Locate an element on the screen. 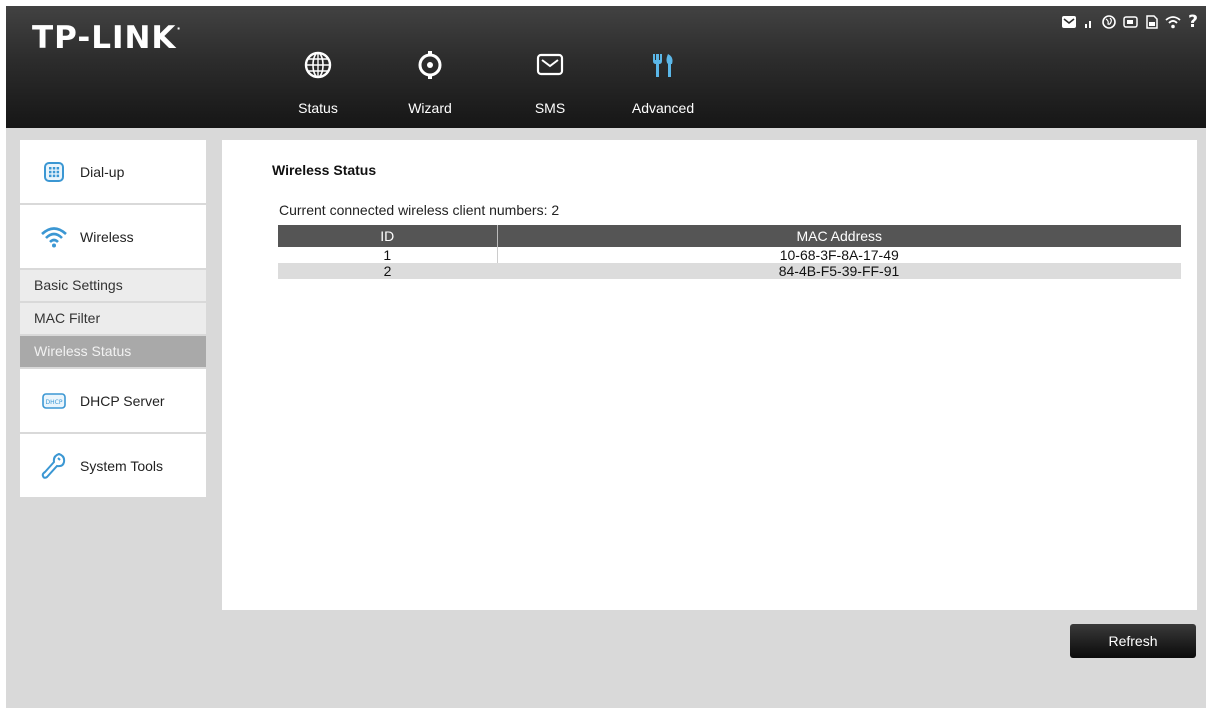 This screenshot has width=1206, height=708. cell-id: 1 is located at coordinates (388, 255).